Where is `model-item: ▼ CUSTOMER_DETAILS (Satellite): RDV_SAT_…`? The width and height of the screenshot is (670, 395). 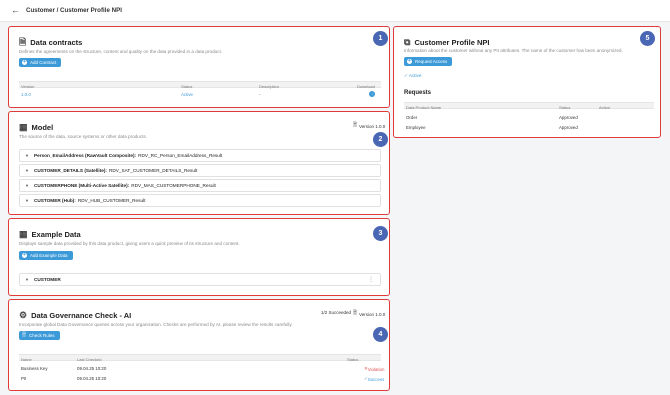 model-item: ▼ CUSTOMER_DETAILS (Satellite): RDV_SAT_… is located at coordinates (200, 170).